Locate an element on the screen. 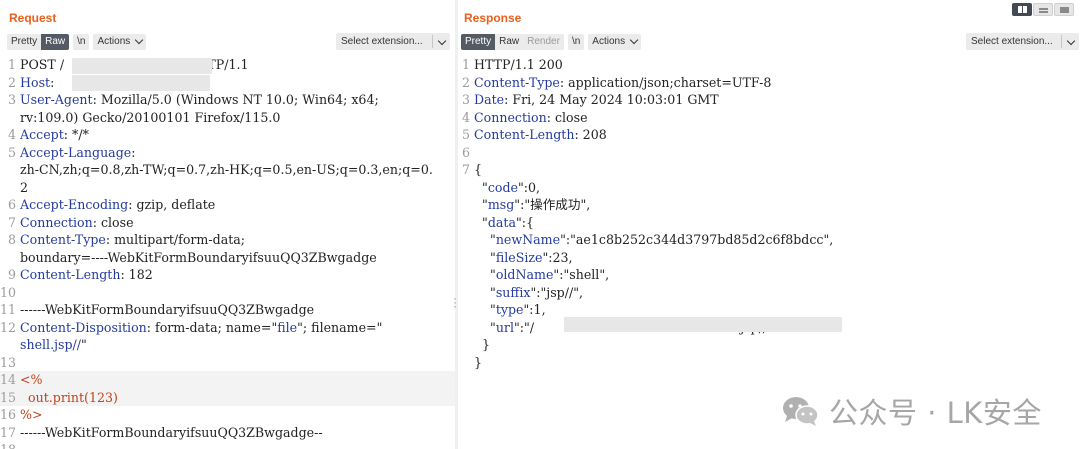 Image resolution: width=1080 pixels, height=449 pixels. code-token: Content-Length is located at coordinates (70, 274).